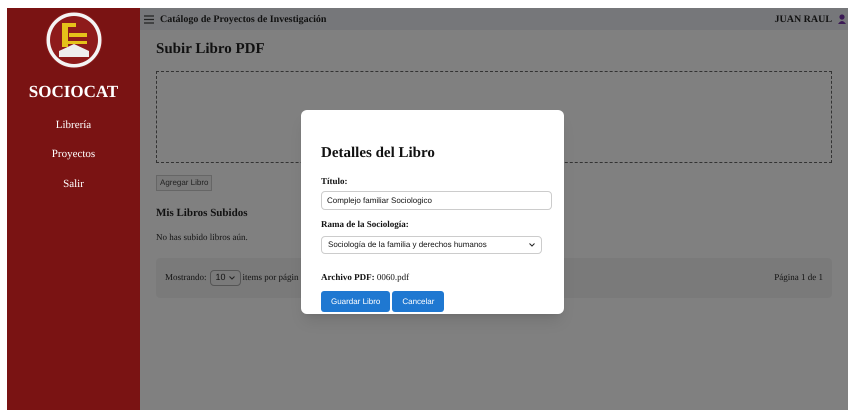  What do you see at coordinates (334, 181) in the screenshot?
I see `field-label: Título:` at bounding box center [334, 181].